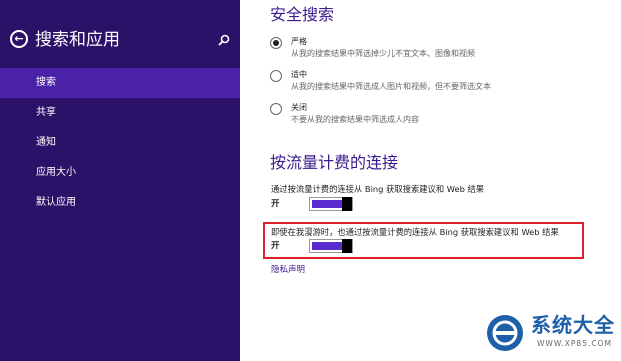 Image resolution: width=621 pixels, height=361 pixels. Describe the element at coordinates (347, 204) in the screenshot. I see `toggle-thumb` at that location.